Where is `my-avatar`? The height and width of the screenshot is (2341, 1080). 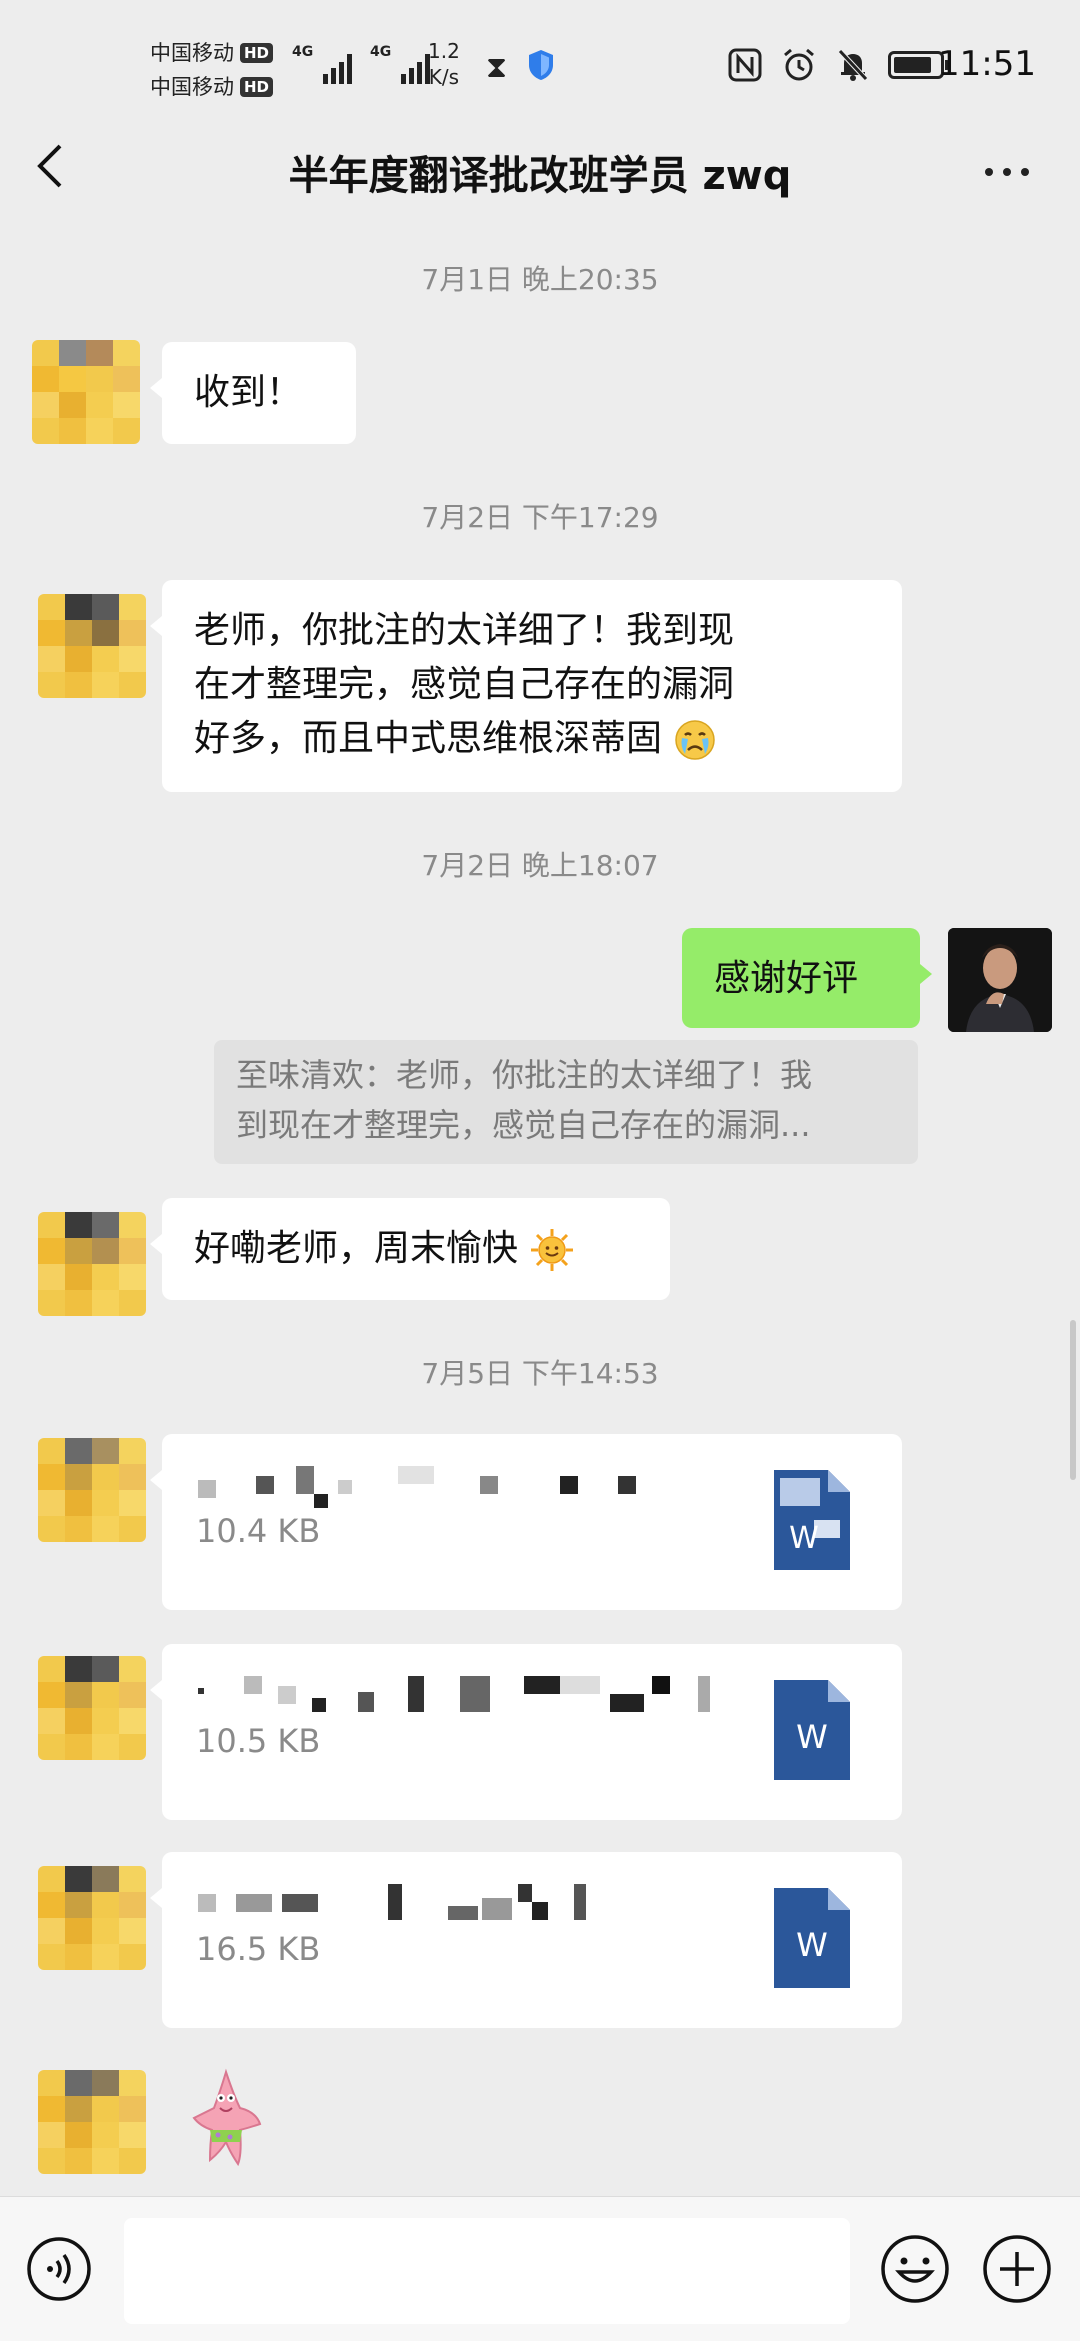
my-avatar is located at coordinates (1000, 980).